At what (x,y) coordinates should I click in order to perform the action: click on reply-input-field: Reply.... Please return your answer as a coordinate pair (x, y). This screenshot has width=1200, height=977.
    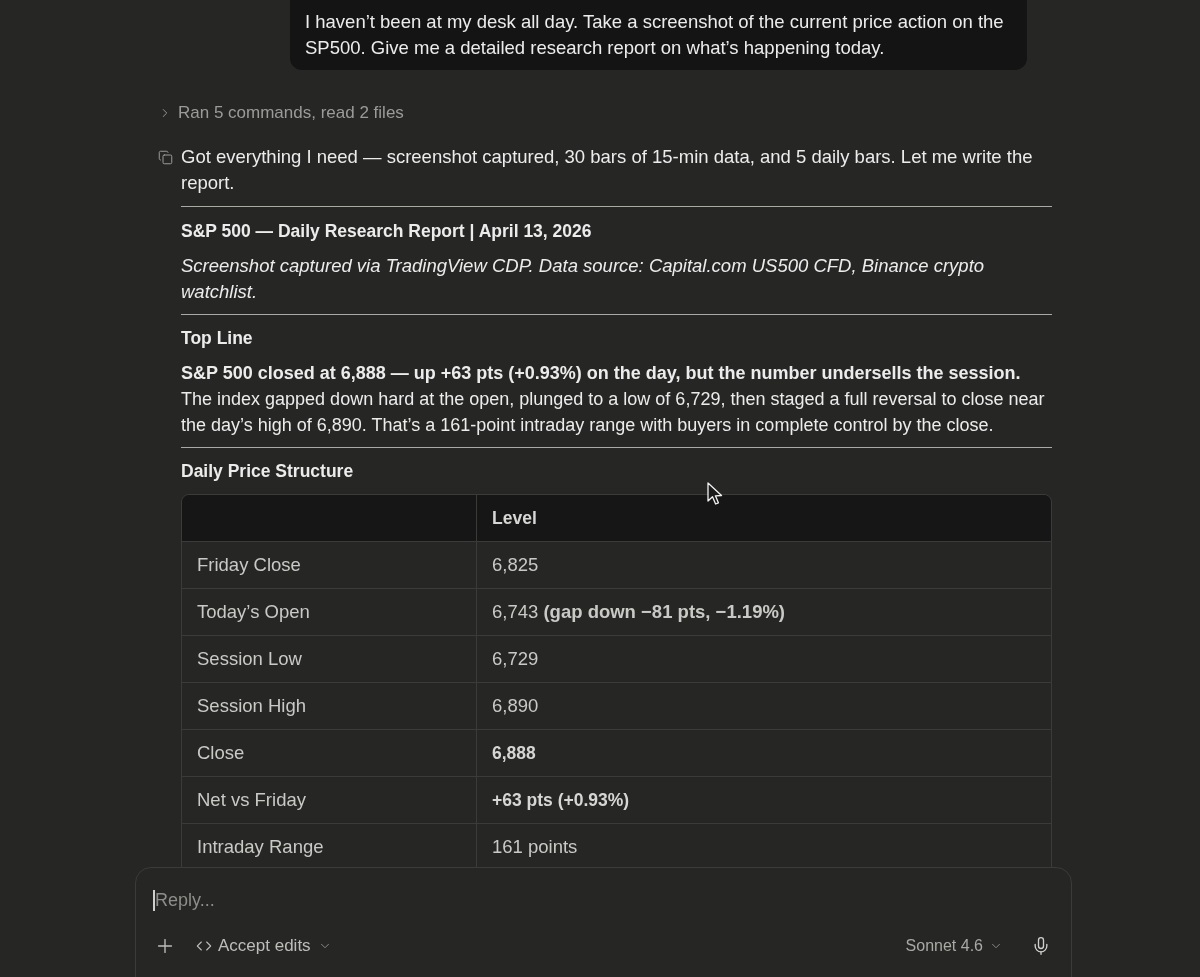
    Looking at the image, I should click on (603, 900).